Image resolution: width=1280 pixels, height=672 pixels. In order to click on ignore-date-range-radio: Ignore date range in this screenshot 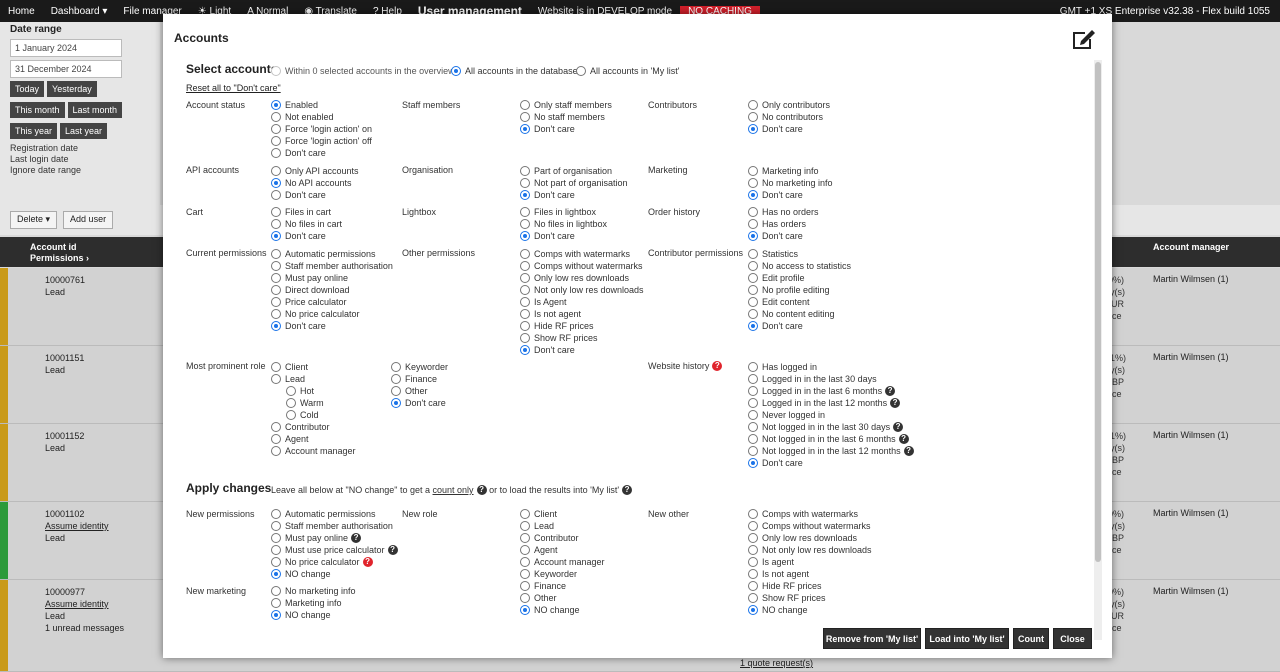, I will do `click(80, 170)`.